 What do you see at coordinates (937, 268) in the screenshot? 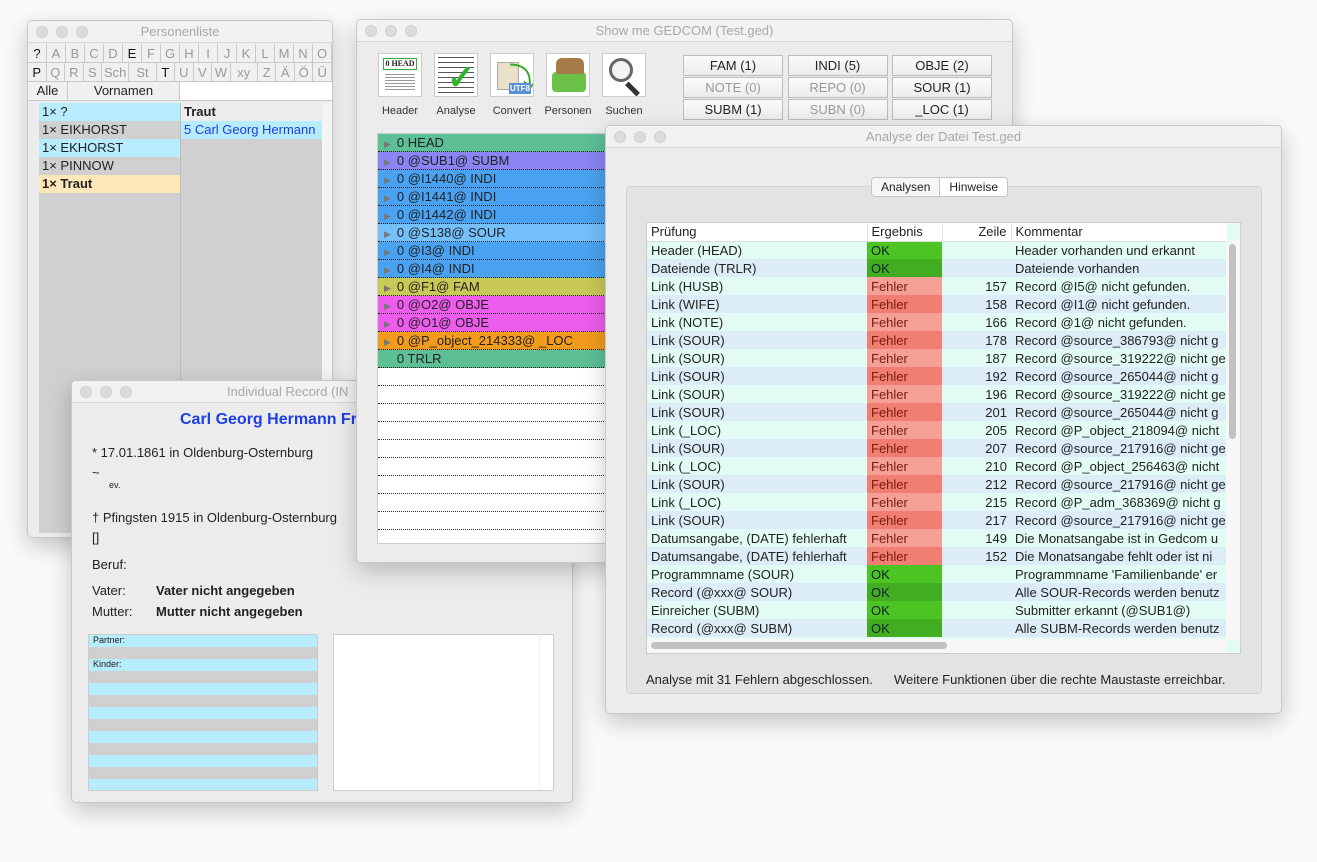
I see `table-row: Dateiende (TRLR) OK Dateiende vorhanden` at bounding box center [937, 268].